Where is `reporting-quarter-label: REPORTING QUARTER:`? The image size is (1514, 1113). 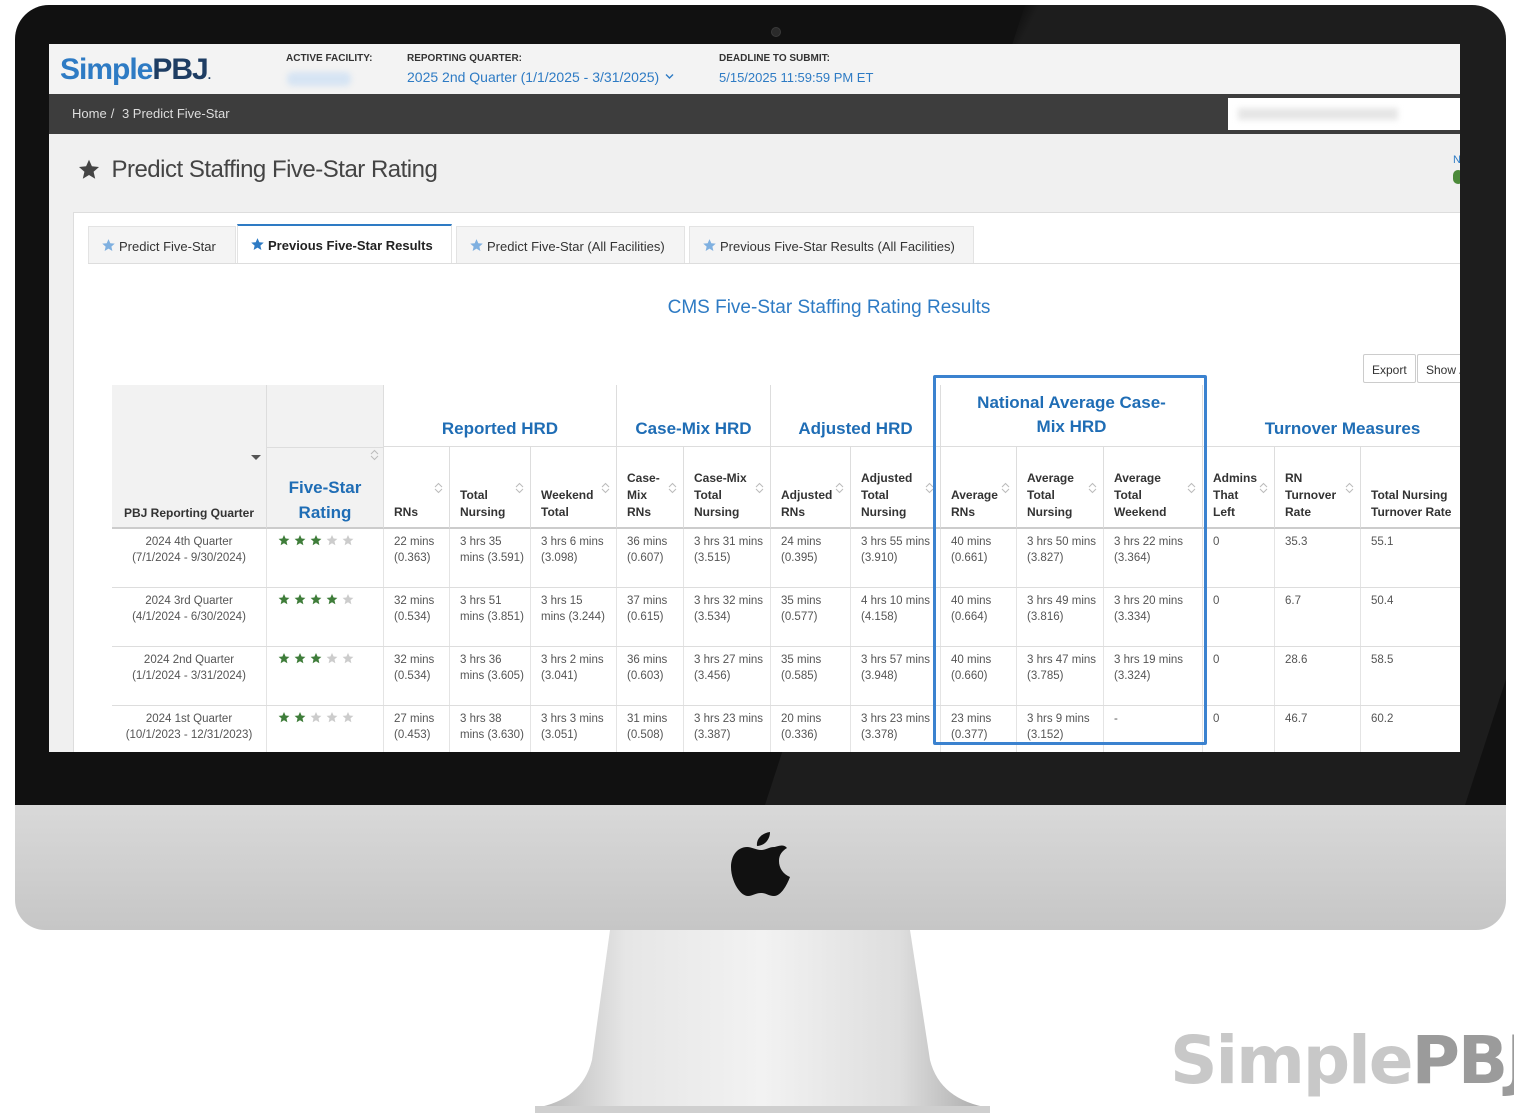
reporting-quarter-label: REPORTING QUARTER: is located at coordinates (464, 58).